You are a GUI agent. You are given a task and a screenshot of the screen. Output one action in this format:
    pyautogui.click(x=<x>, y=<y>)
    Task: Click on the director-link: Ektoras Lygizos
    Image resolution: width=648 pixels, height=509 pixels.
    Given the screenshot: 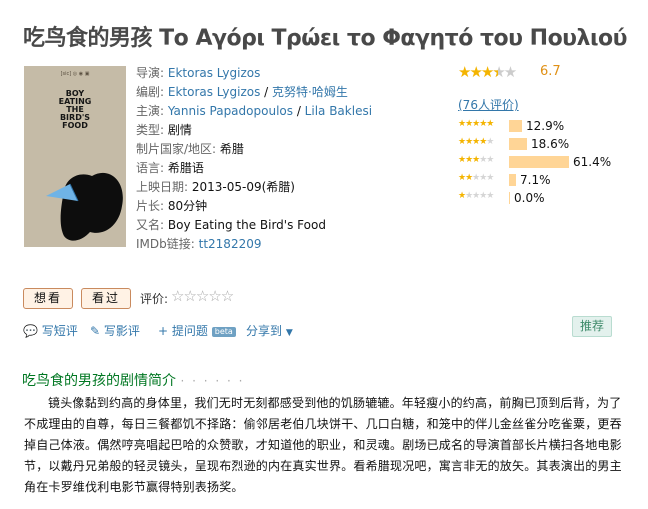 What is the action you would take?
    pyautogui.click(x=214, y=73)
    